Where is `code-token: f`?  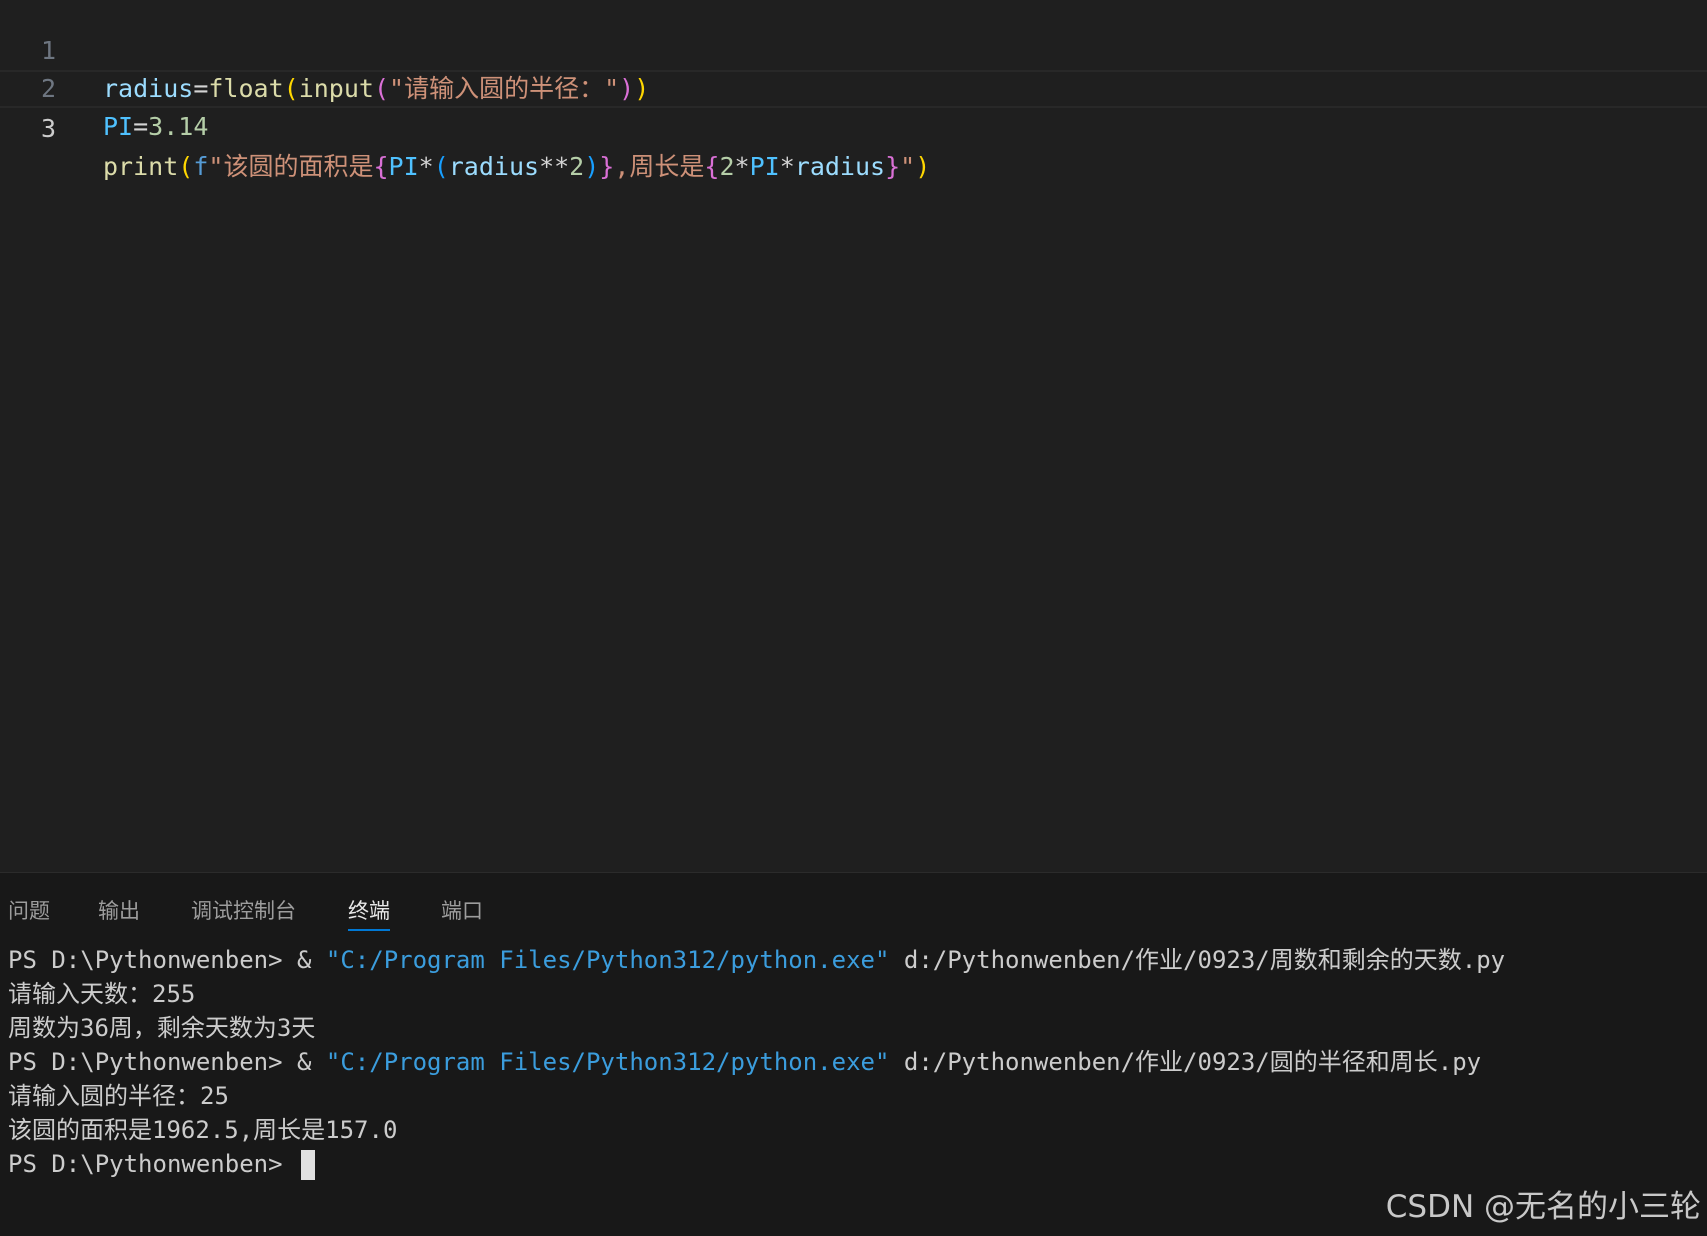 code-token: f is located at coordinates (201, 166).